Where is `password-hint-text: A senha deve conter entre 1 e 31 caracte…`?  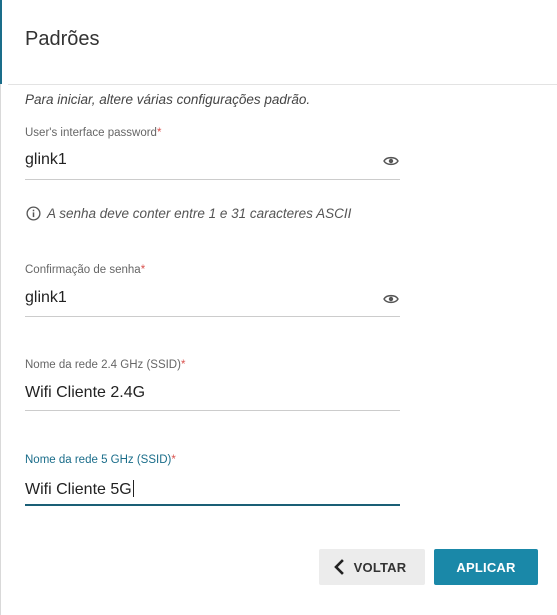
password-hint-text: A senha deve conter entre 1 e 31 caracte… is located at coordinates (199, 213).